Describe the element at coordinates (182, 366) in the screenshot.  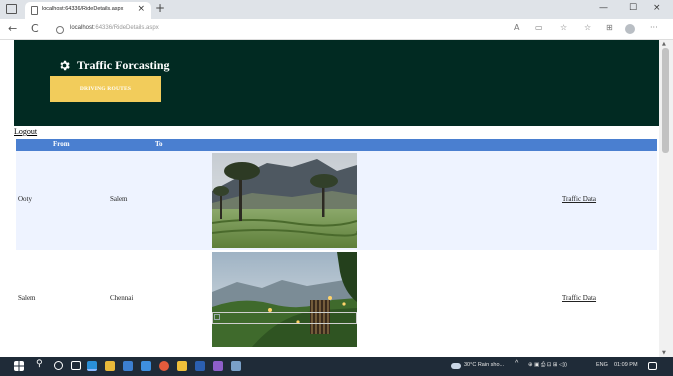
I see `app-icon` at that location.